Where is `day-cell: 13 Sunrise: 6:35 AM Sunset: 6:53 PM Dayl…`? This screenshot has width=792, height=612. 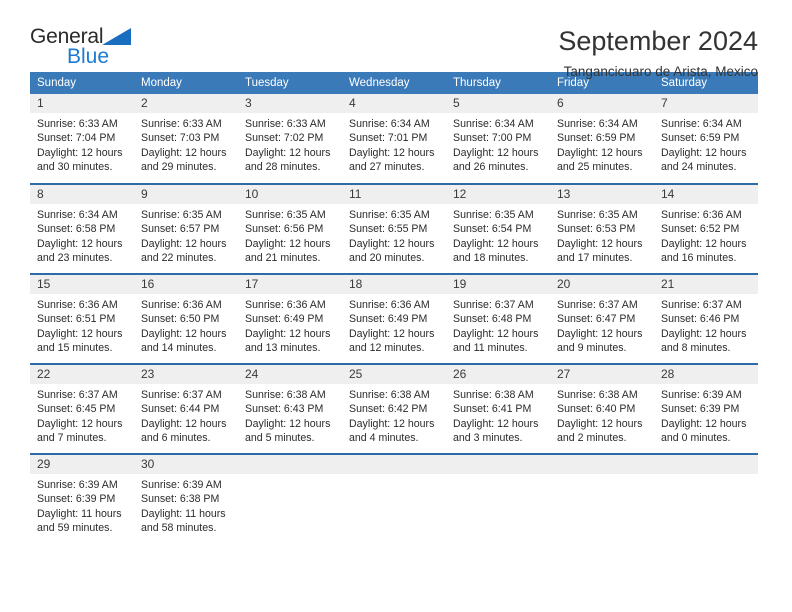
day-cell: 13 Sunrise: 6:35 AM Sunset: 6:53 PM Dayl… is located at coordinates (602, 228).